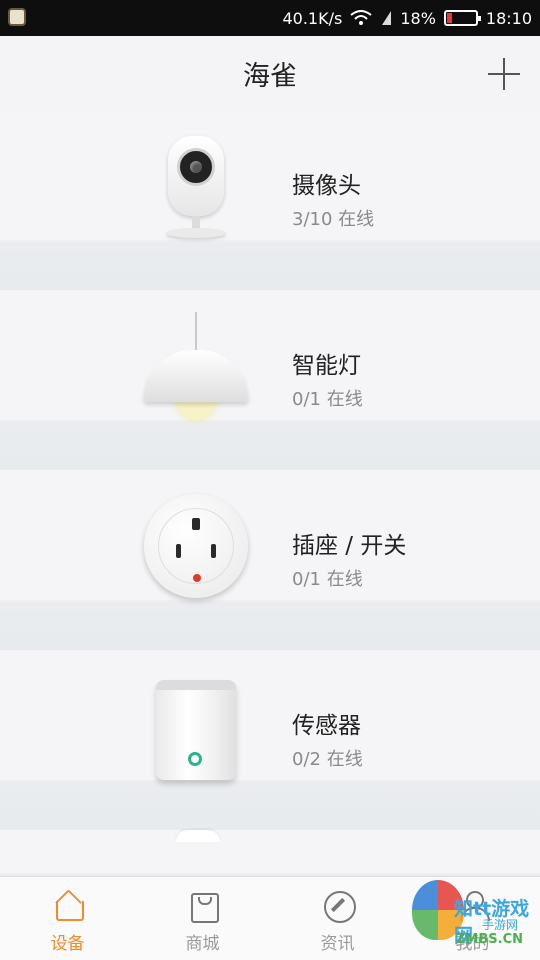  I want to click on nav-tab-devices: 设备, so click(67, 918).